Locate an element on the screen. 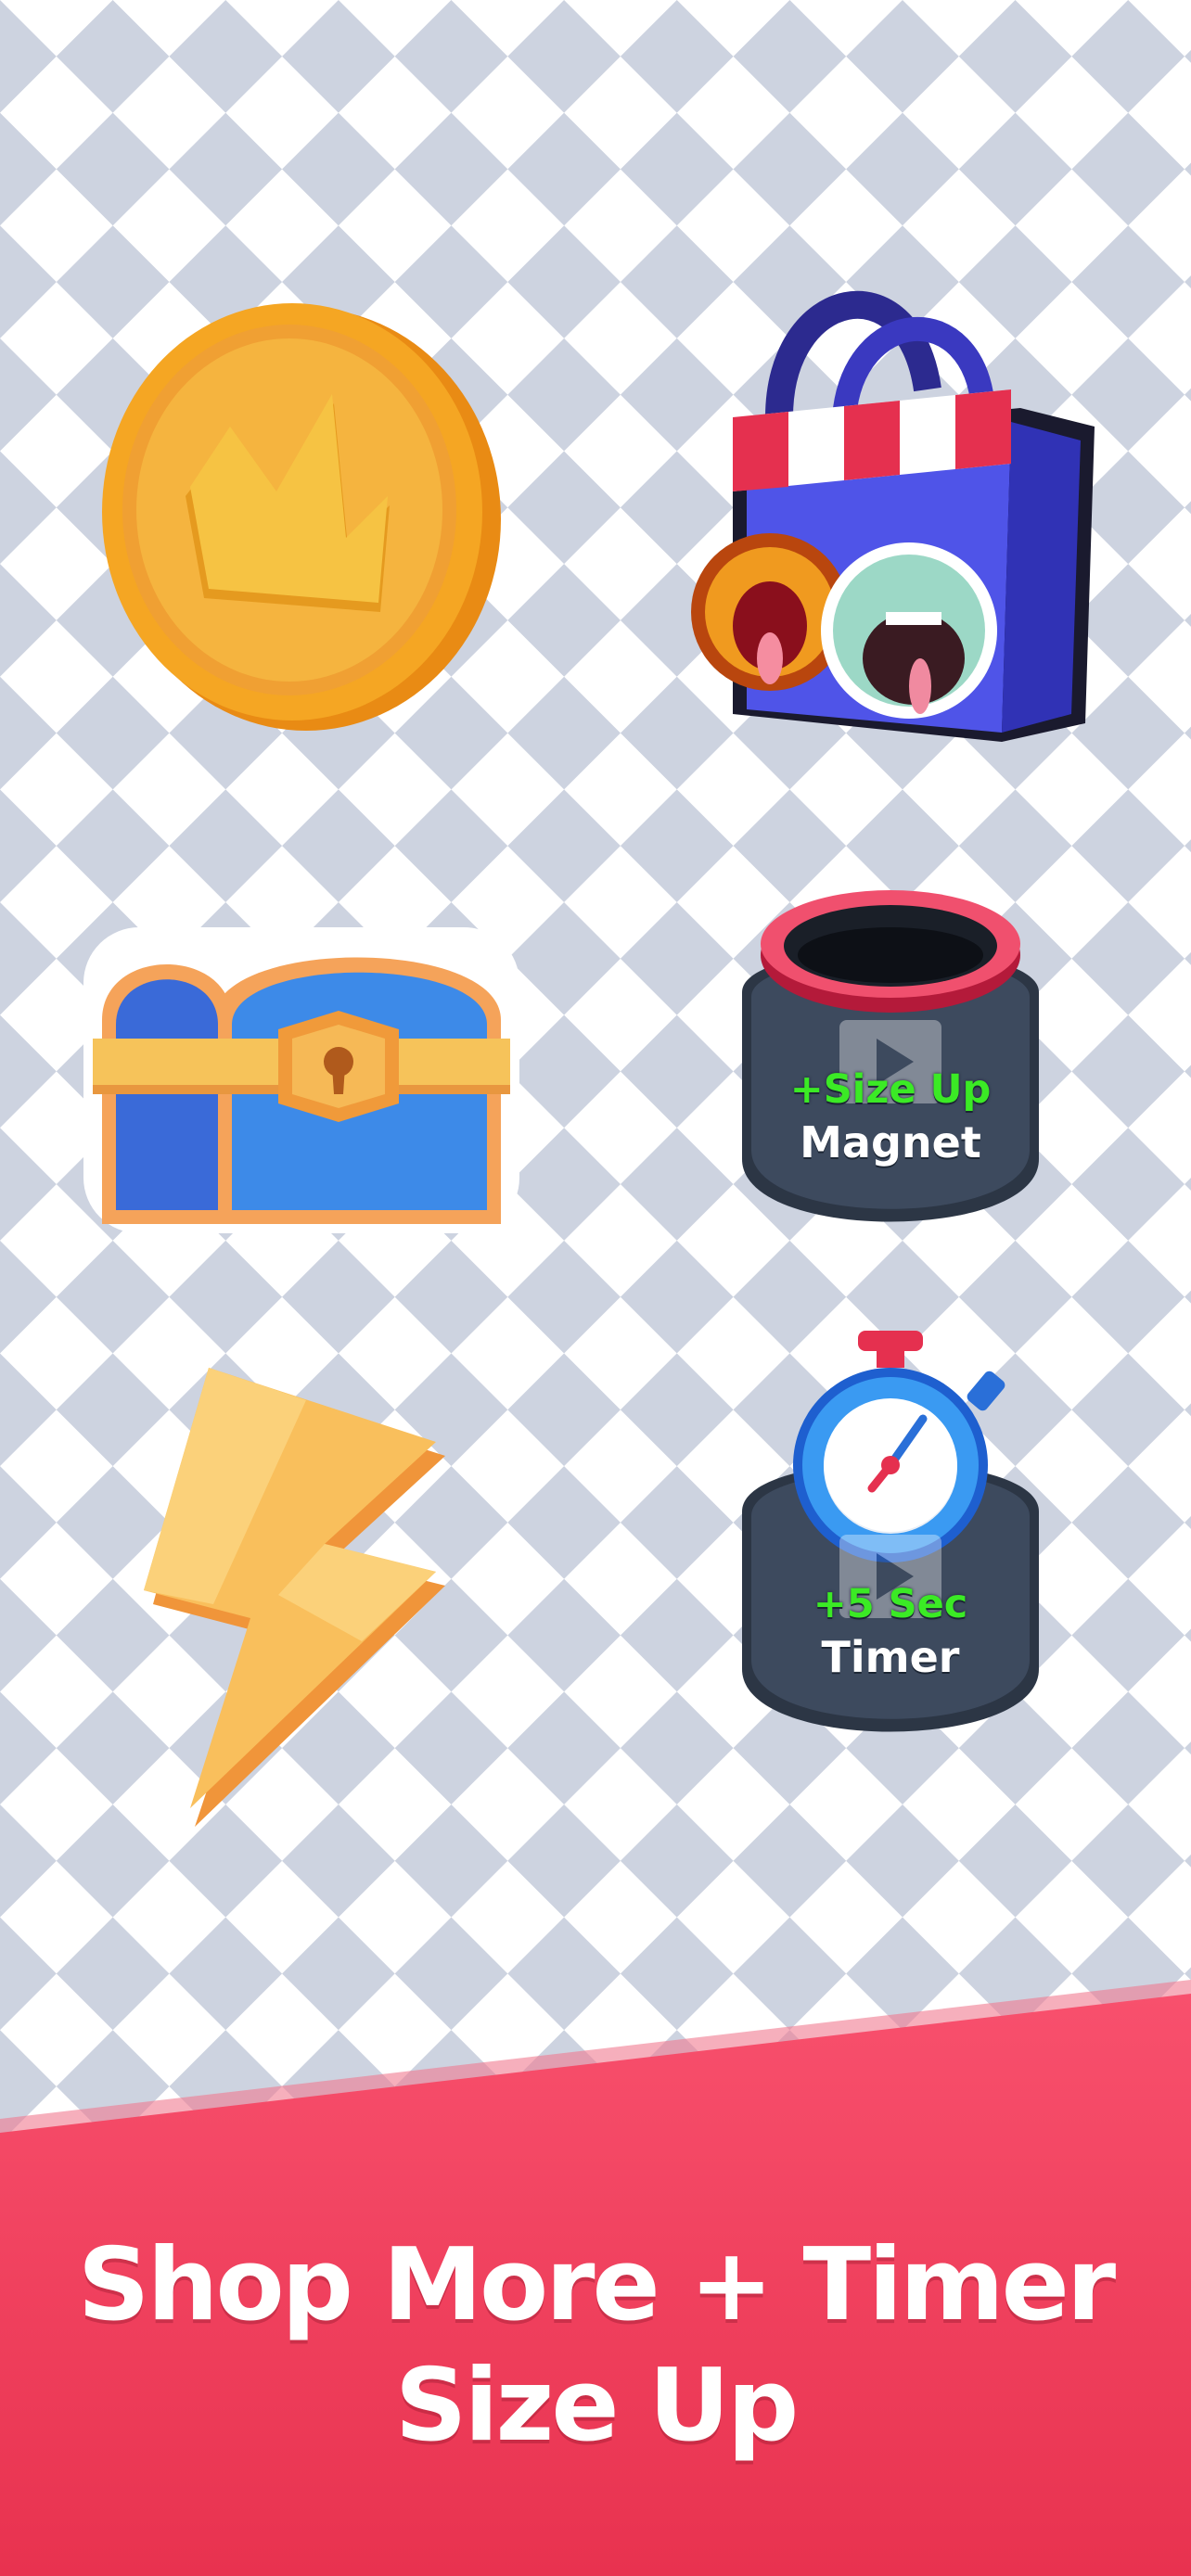  timer-badge-line1: +5 Sec is located at coordinates (890, 1604).